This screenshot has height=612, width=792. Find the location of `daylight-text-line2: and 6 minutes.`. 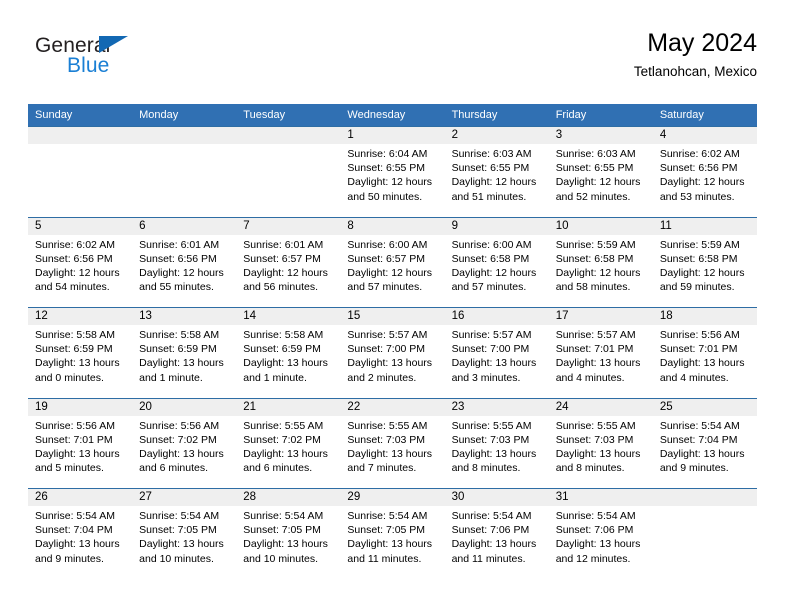

daylight-text-line2: and 6 minutes. is located at coordinates (278, 468).